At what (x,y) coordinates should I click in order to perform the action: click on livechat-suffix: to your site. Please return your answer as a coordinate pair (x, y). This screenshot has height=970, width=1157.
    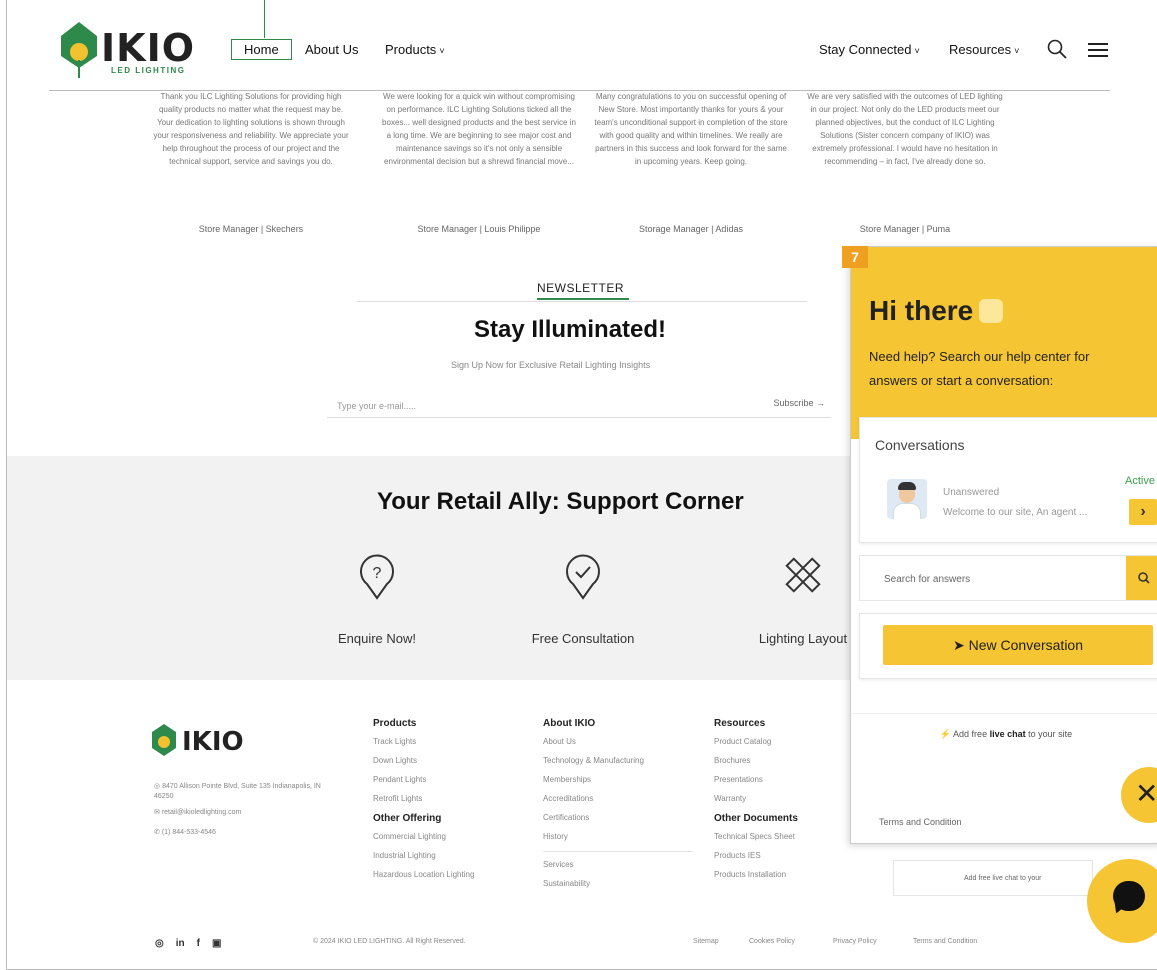
    Looking at the image, I should click on (1050, 734).